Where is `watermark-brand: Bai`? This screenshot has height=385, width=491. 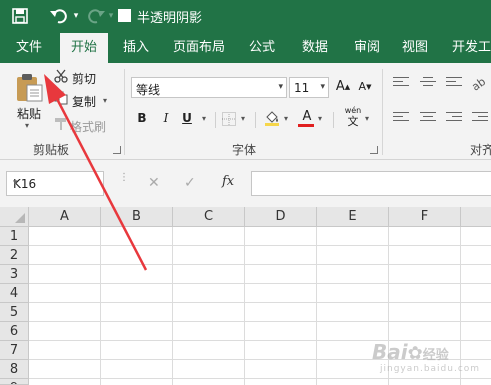 watermark-brand: Bai is located at coordinates (390, 352).